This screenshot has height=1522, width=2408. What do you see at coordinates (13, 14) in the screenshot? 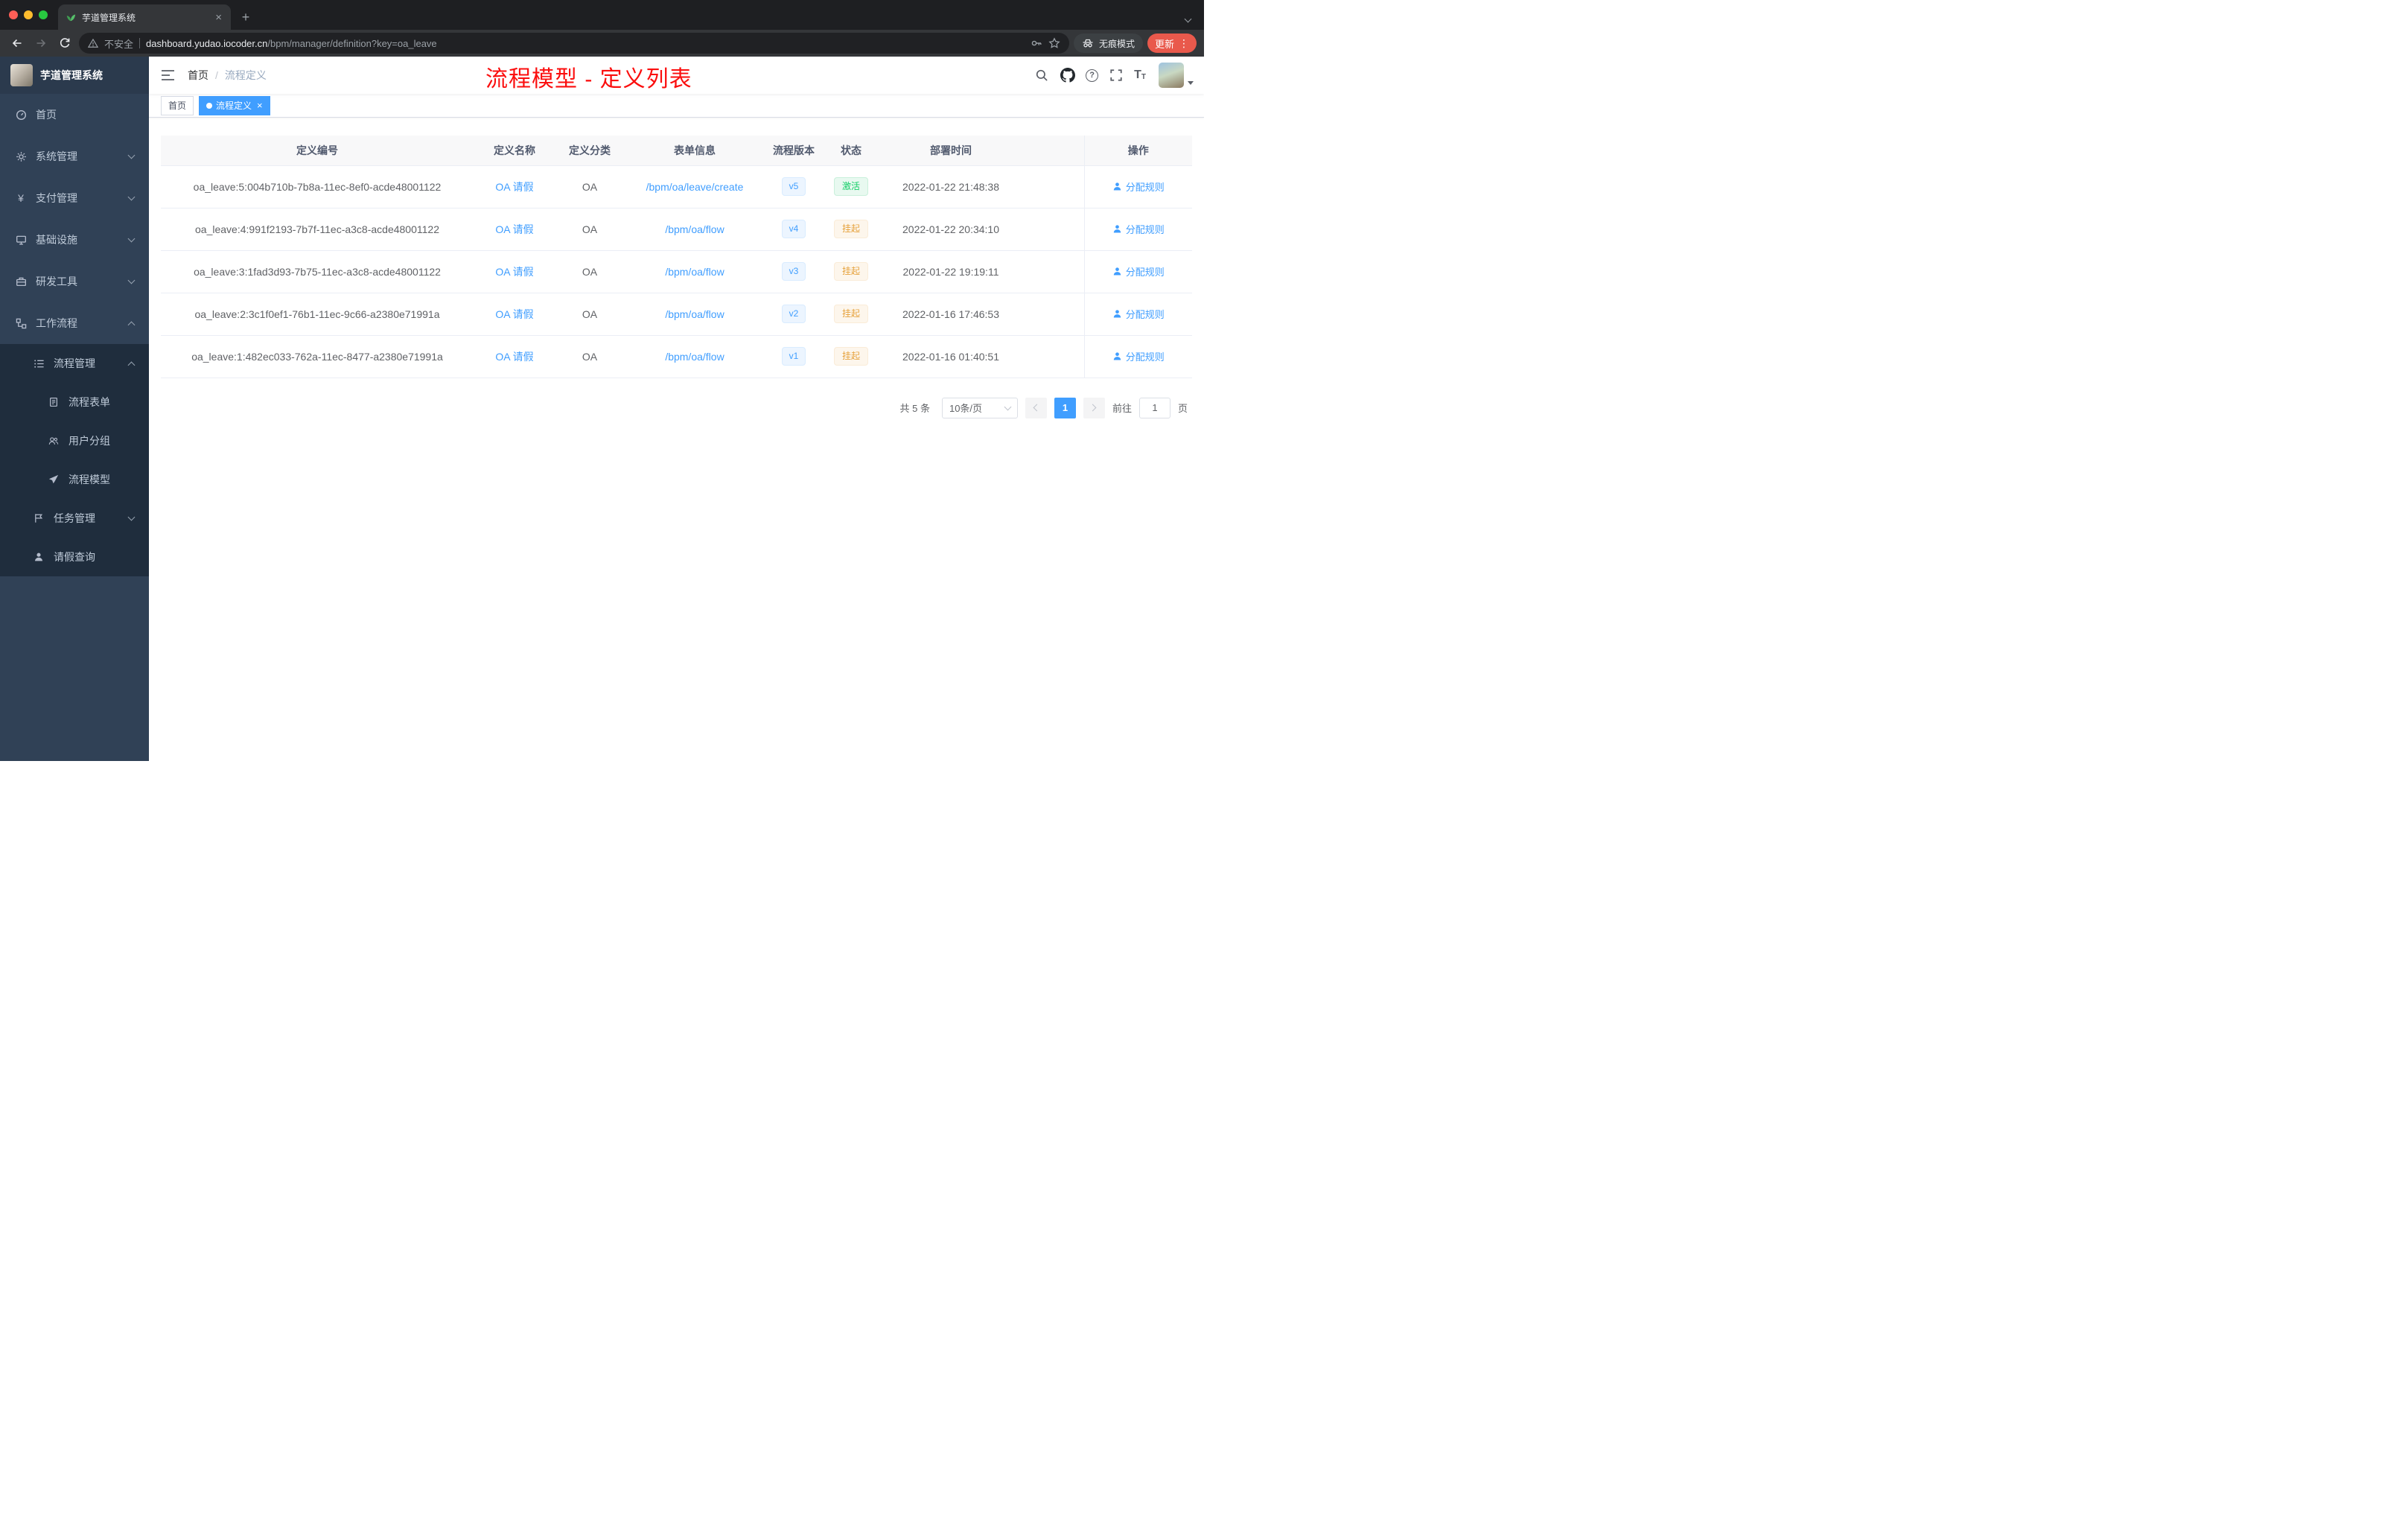
I see `close-window-button` at bounding box center [13, 14].